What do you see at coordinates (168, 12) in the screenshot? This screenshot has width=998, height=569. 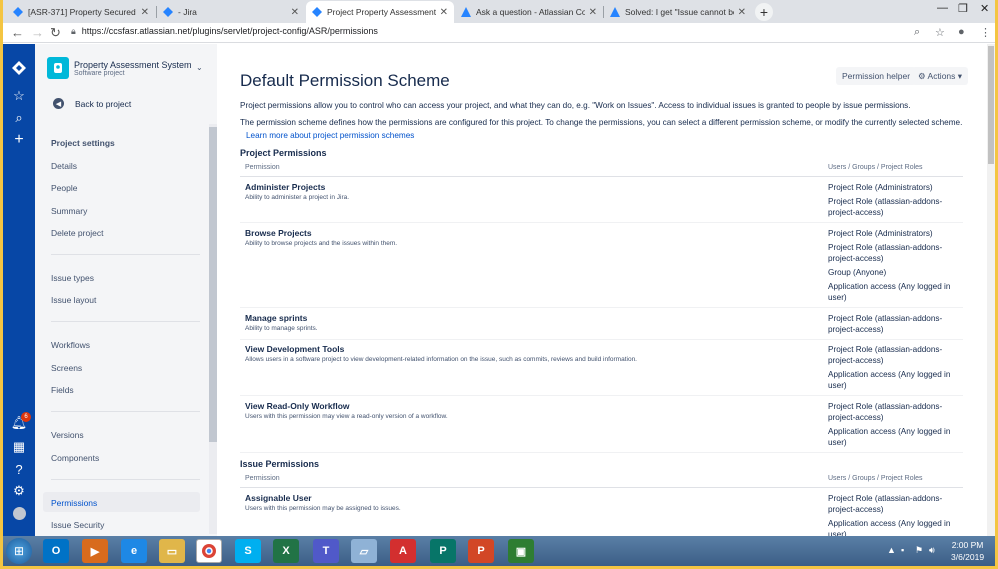 I see `jira-icon` at bounding box center [168, 12].